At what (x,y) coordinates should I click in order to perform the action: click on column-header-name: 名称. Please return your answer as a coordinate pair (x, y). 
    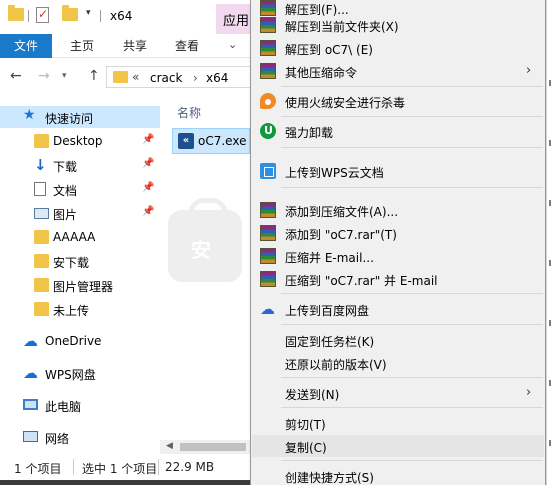
    Looking at the image, I should click on (189, 112).